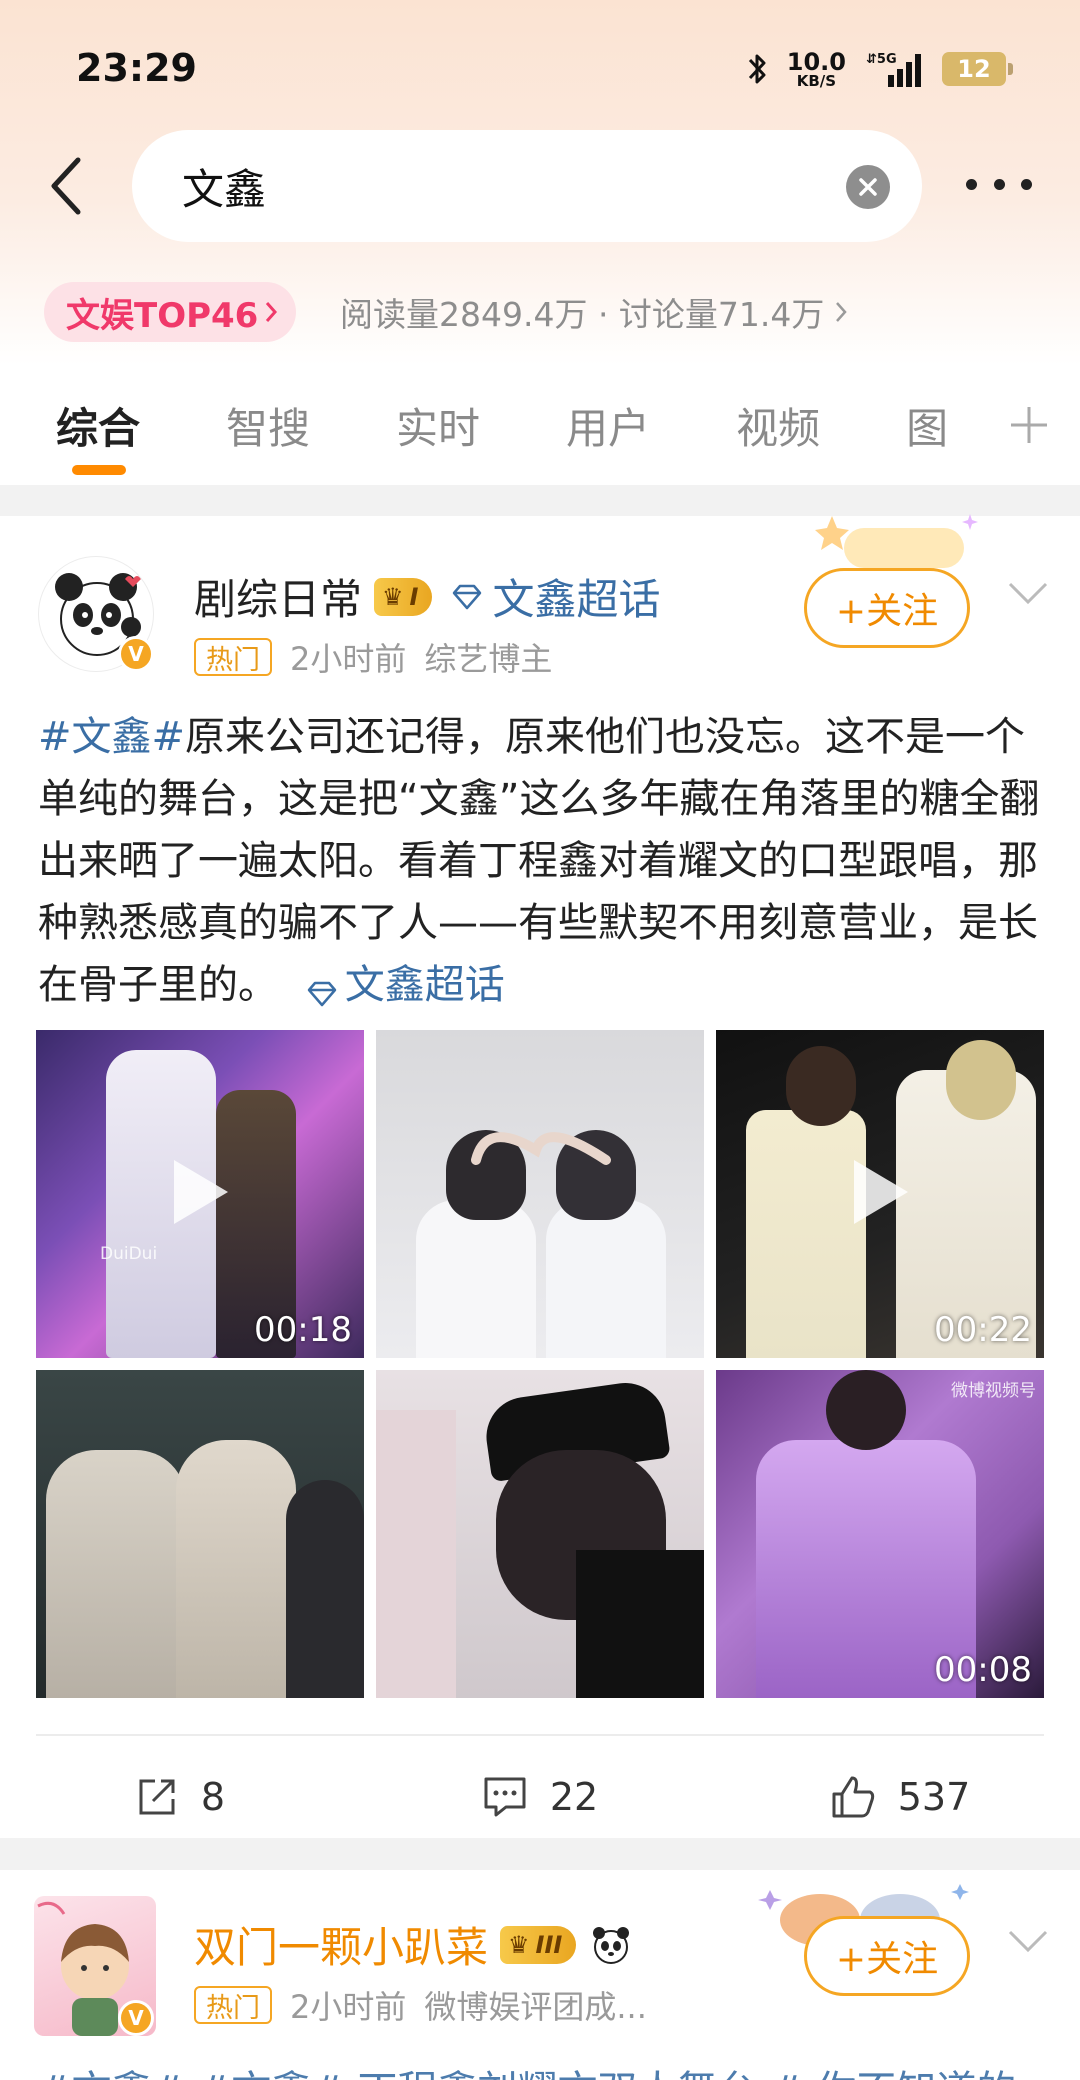  What do you see at coordinates (853, 1797) in the screenshot?
I see `thumbs-up-icon` at bounding box center [853, 1797].